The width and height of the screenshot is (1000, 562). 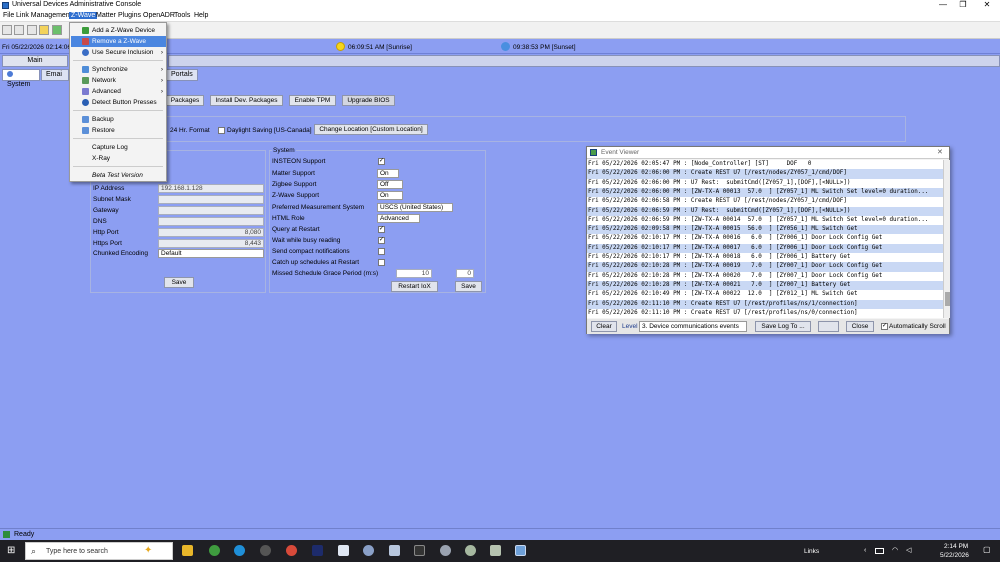 What do you see at coordinates (85, 41) in the screenshot?
I see `remove-icon` at bounding box center [85, 41].